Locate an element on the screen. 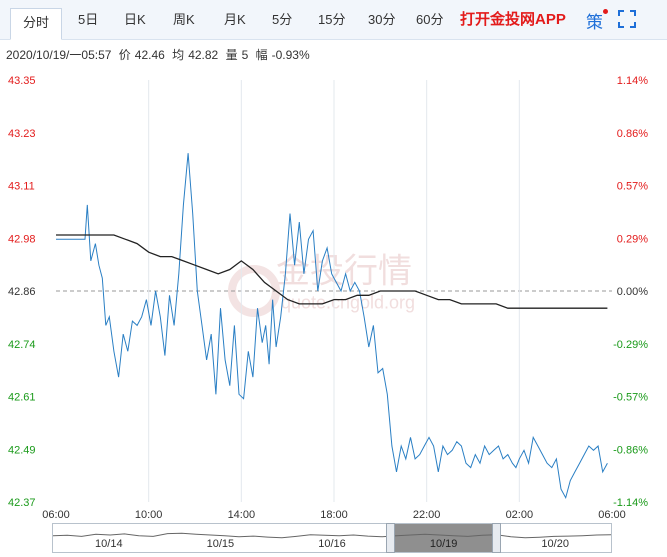 This screenshot has width=667, height=557. tab-daily-k: 日K is located at coordinates (135, 20).